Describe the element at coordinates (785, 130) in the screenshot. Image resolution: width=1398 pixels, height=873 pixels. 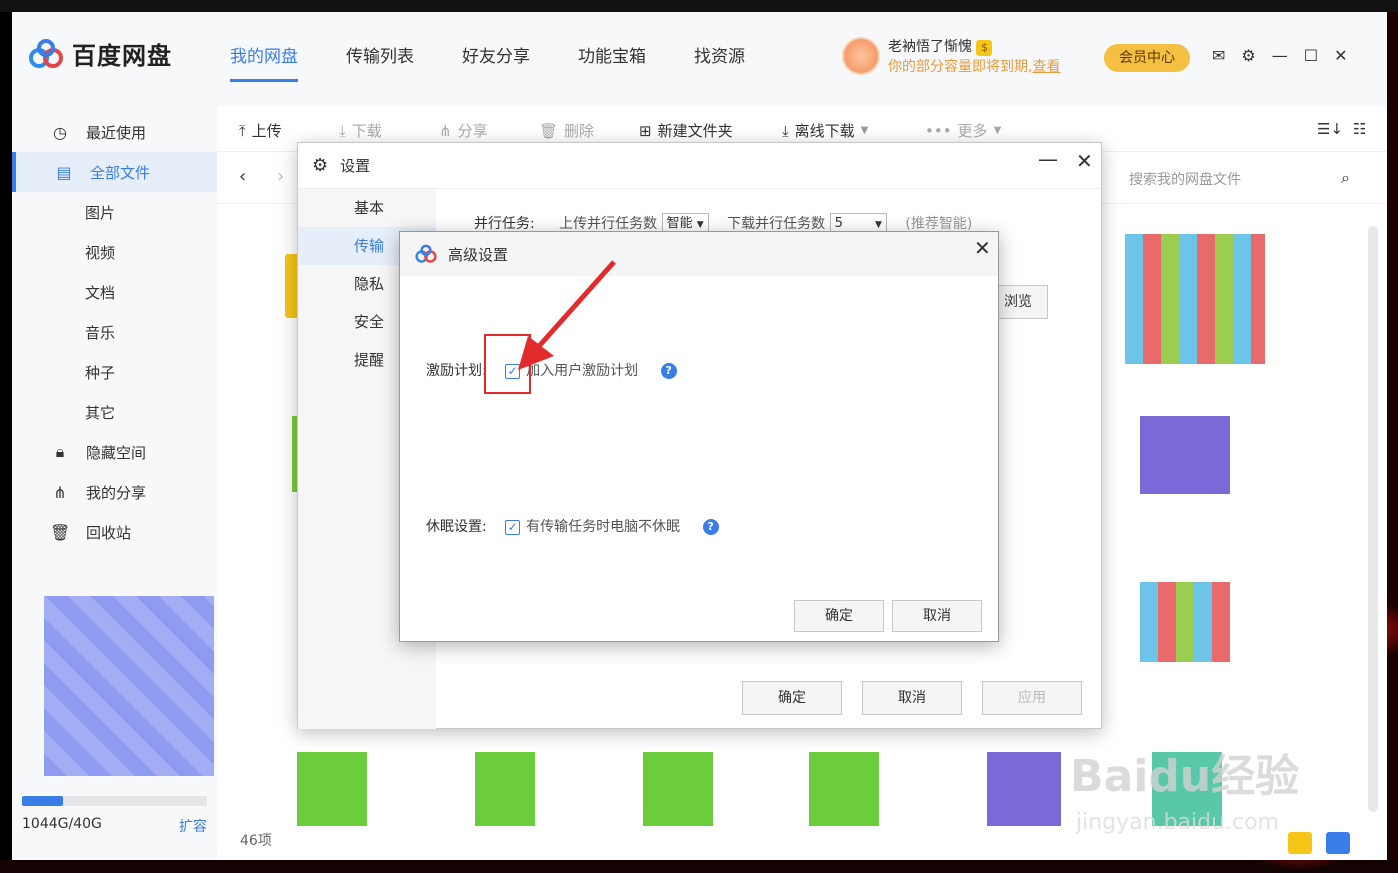
I see `download-icon: ⤓` at that location.